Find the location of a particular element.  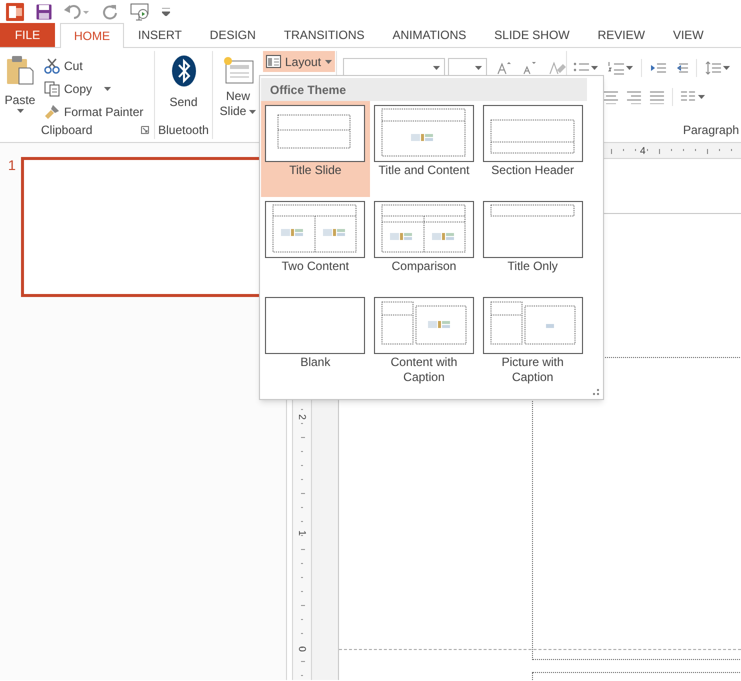

ruler-number: 0 is located at coordinates (301, 649).